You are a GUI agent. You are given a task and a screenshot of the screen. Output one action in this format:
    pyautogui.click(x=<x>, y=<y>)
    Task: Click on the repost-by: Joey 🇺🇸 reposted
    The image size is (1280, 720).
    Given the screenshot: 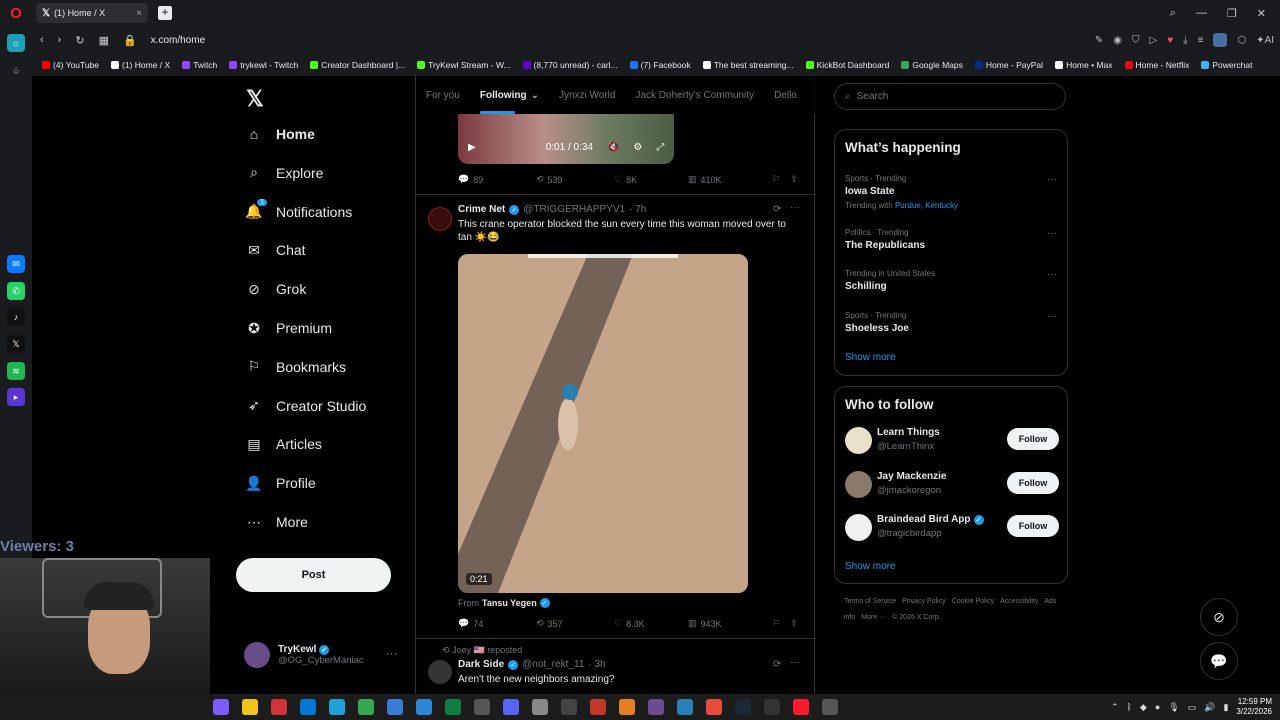 What is the action you would take?
    pyautogui.click(x=487, y=650)
    